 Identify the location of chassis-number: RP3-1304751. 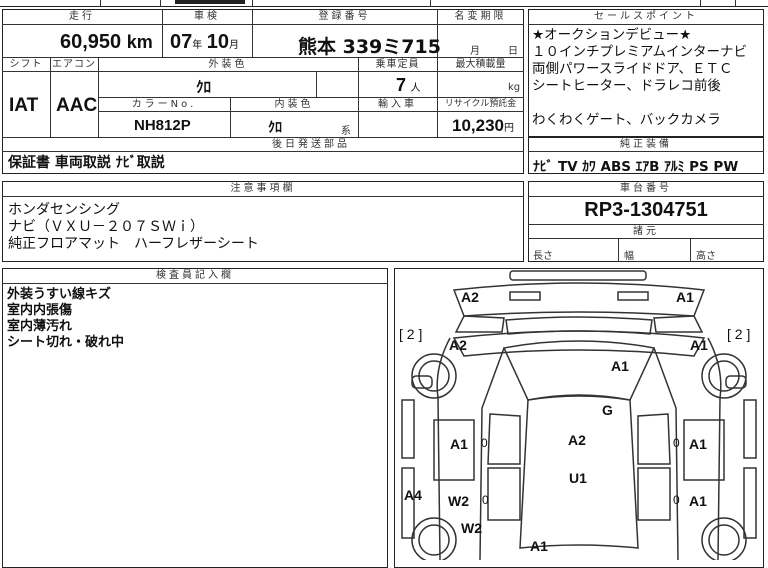
(646, 210).